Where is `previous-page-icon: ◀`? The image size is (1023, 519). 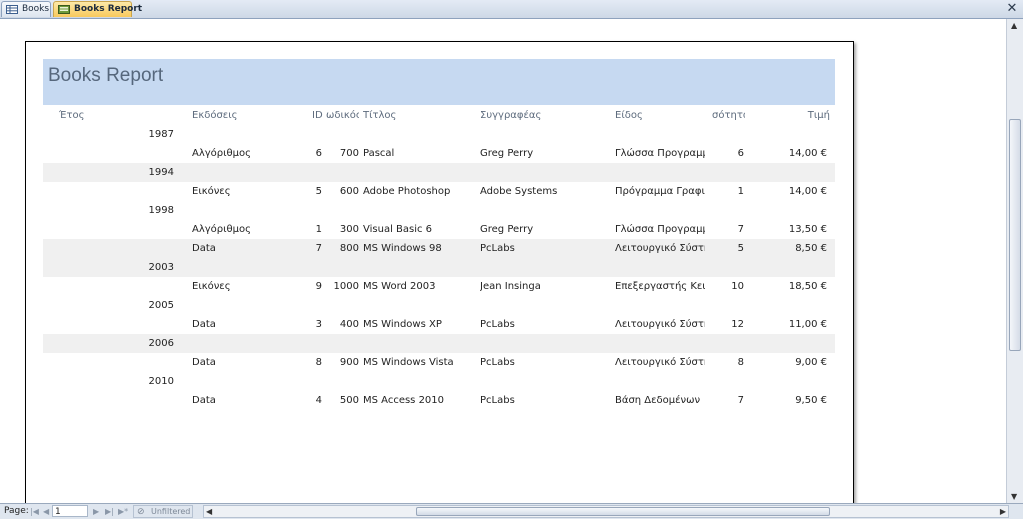 previous-page-icon: ◀ is located at coordinates (46, 511).